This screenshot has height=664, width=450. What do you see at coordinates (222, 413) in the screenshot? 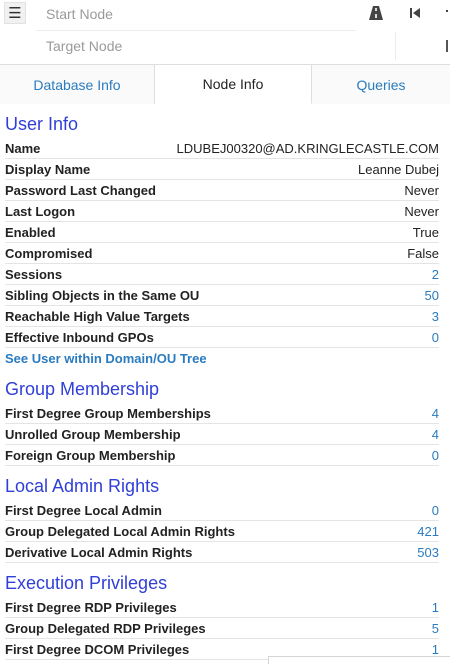
I see `table-row: First Degree Group Memberships 4` at bounding box center [222, 413].